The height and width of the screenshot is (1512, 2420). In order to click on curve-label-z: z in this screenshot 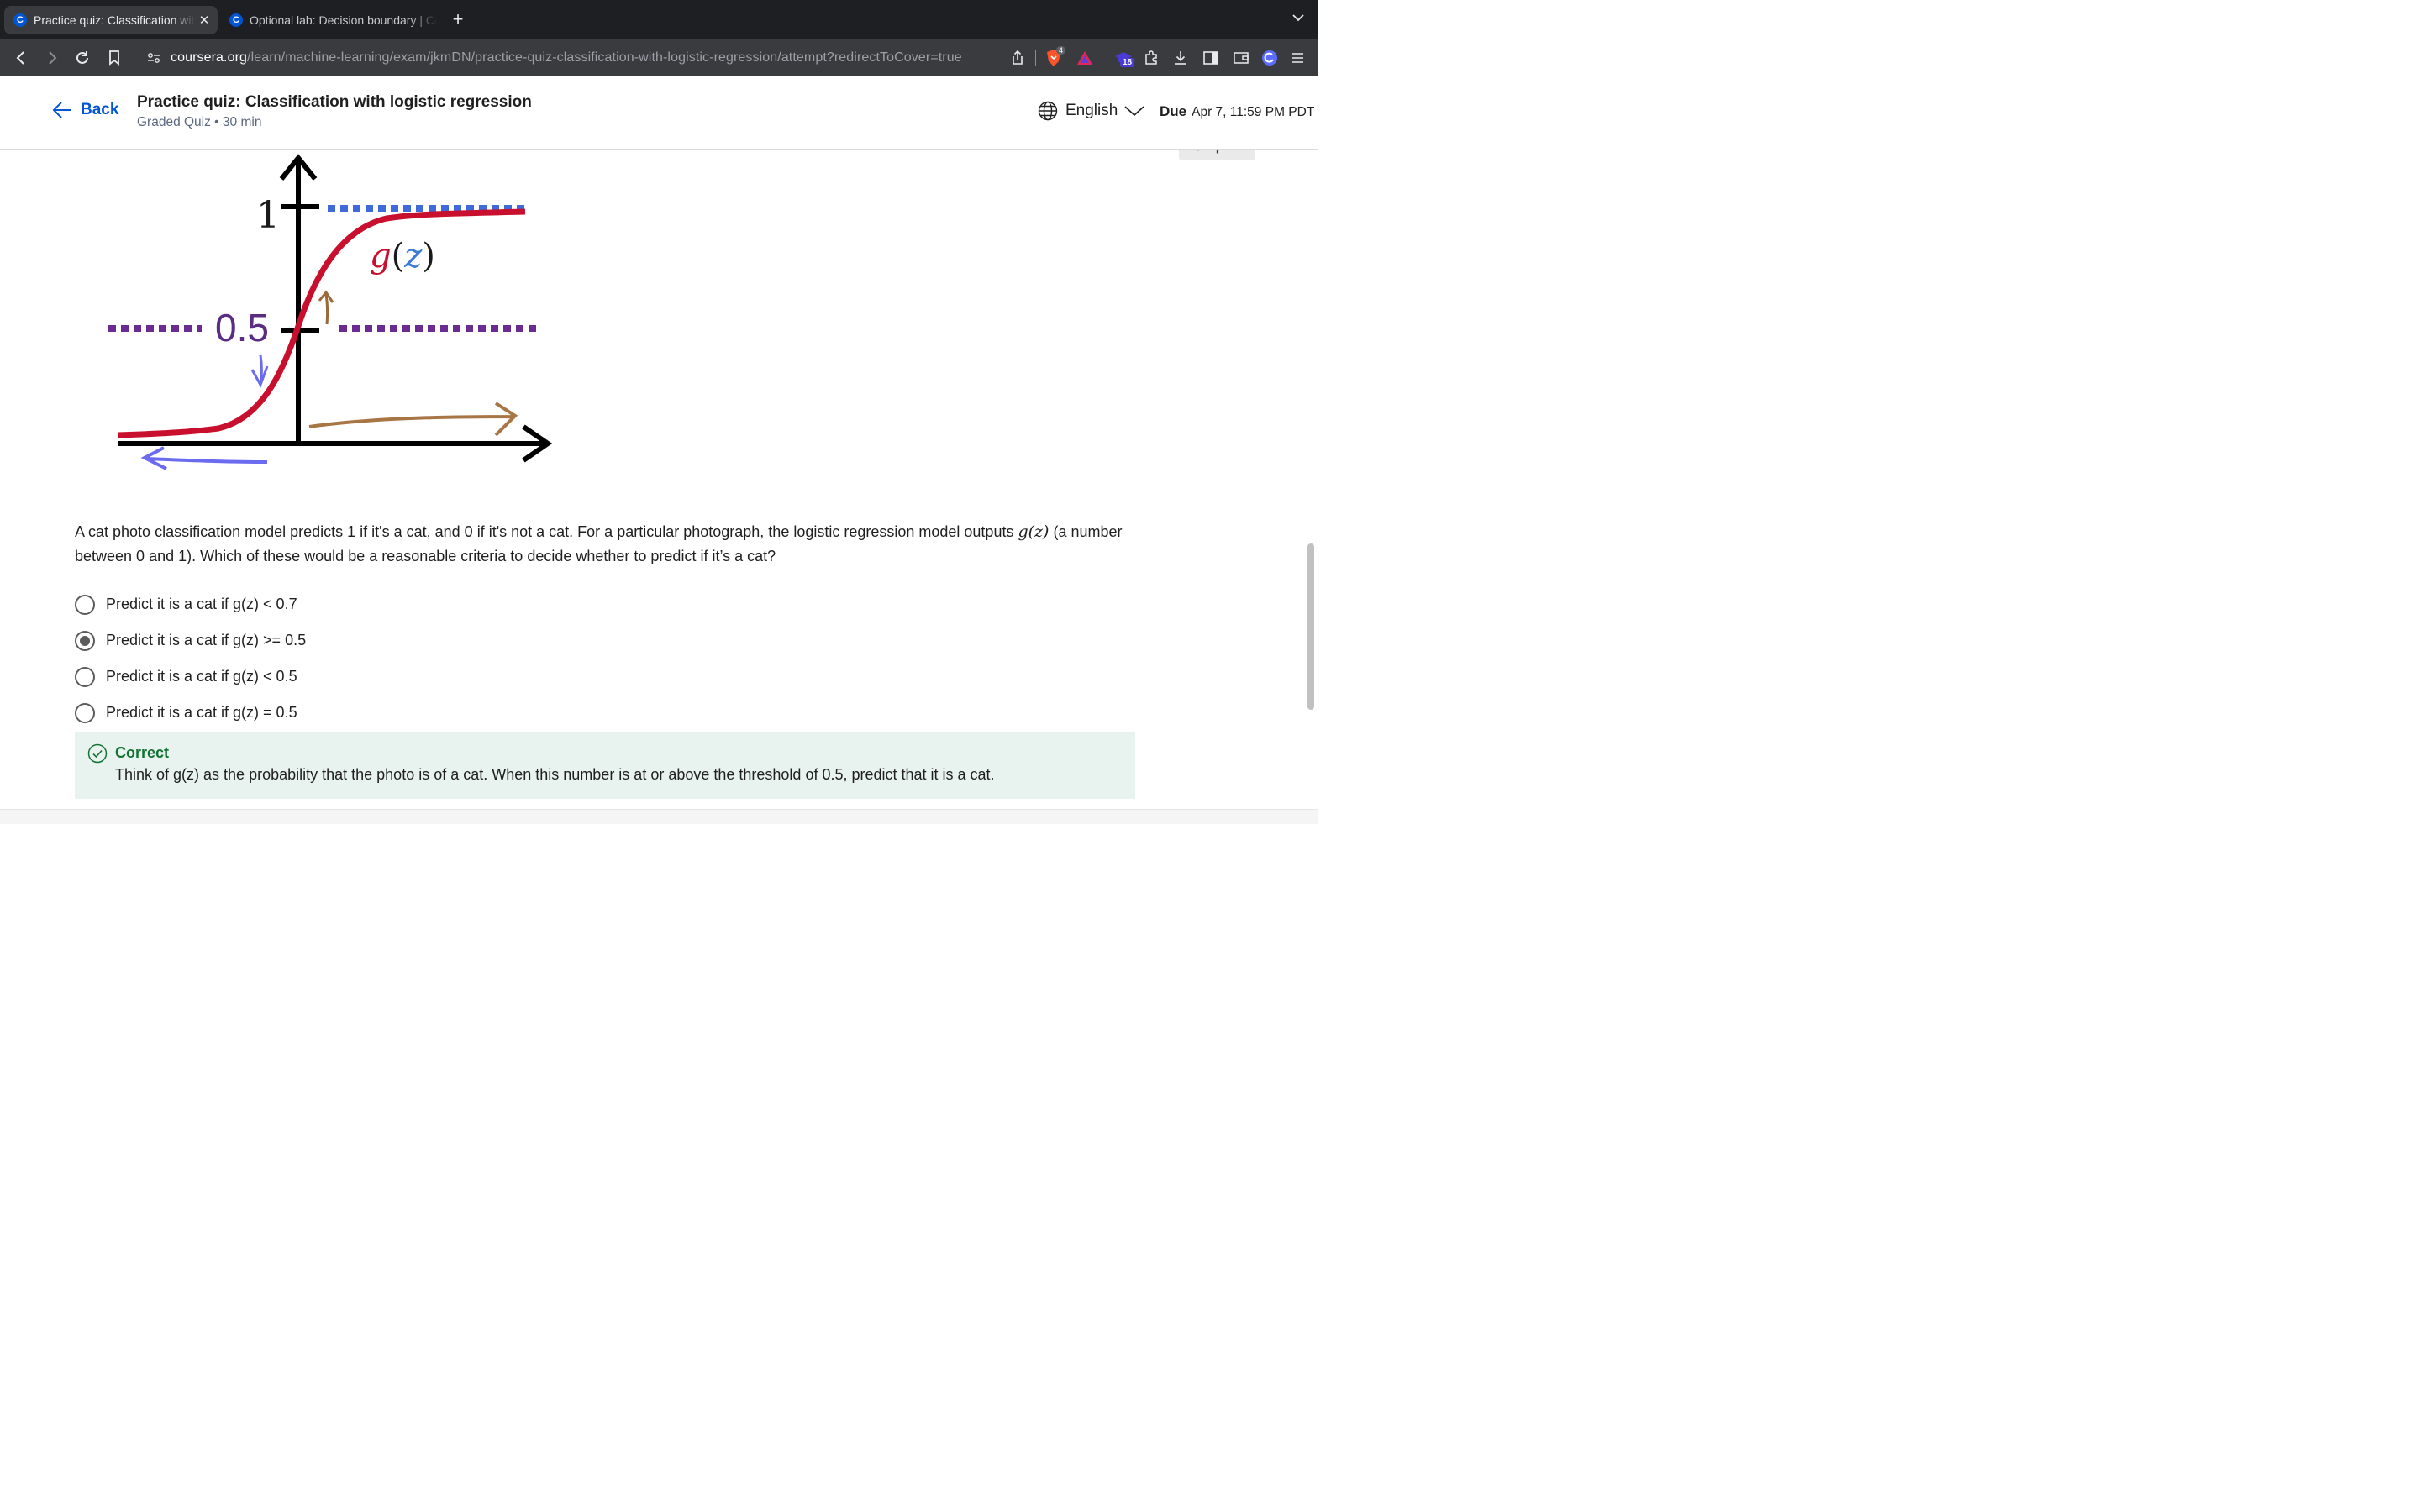, I will do `click(413, 256)`.